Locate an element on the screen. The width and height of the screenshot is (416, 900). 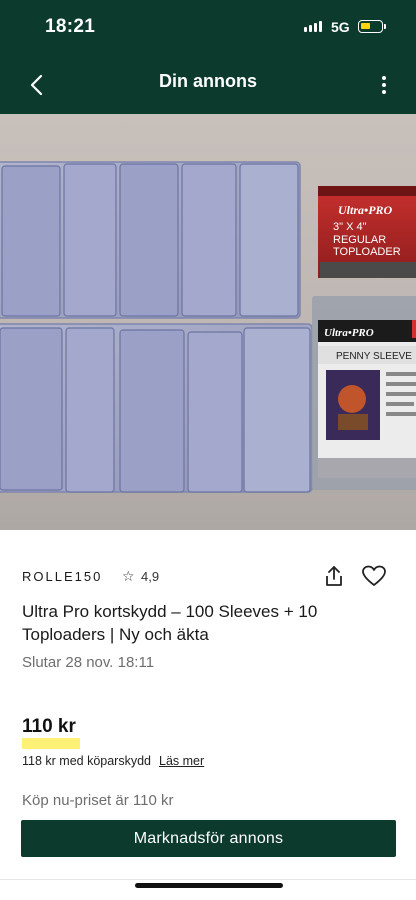
buy-now-price: Köp nu-priset är 110 kr is located at coordinates (98, 800).